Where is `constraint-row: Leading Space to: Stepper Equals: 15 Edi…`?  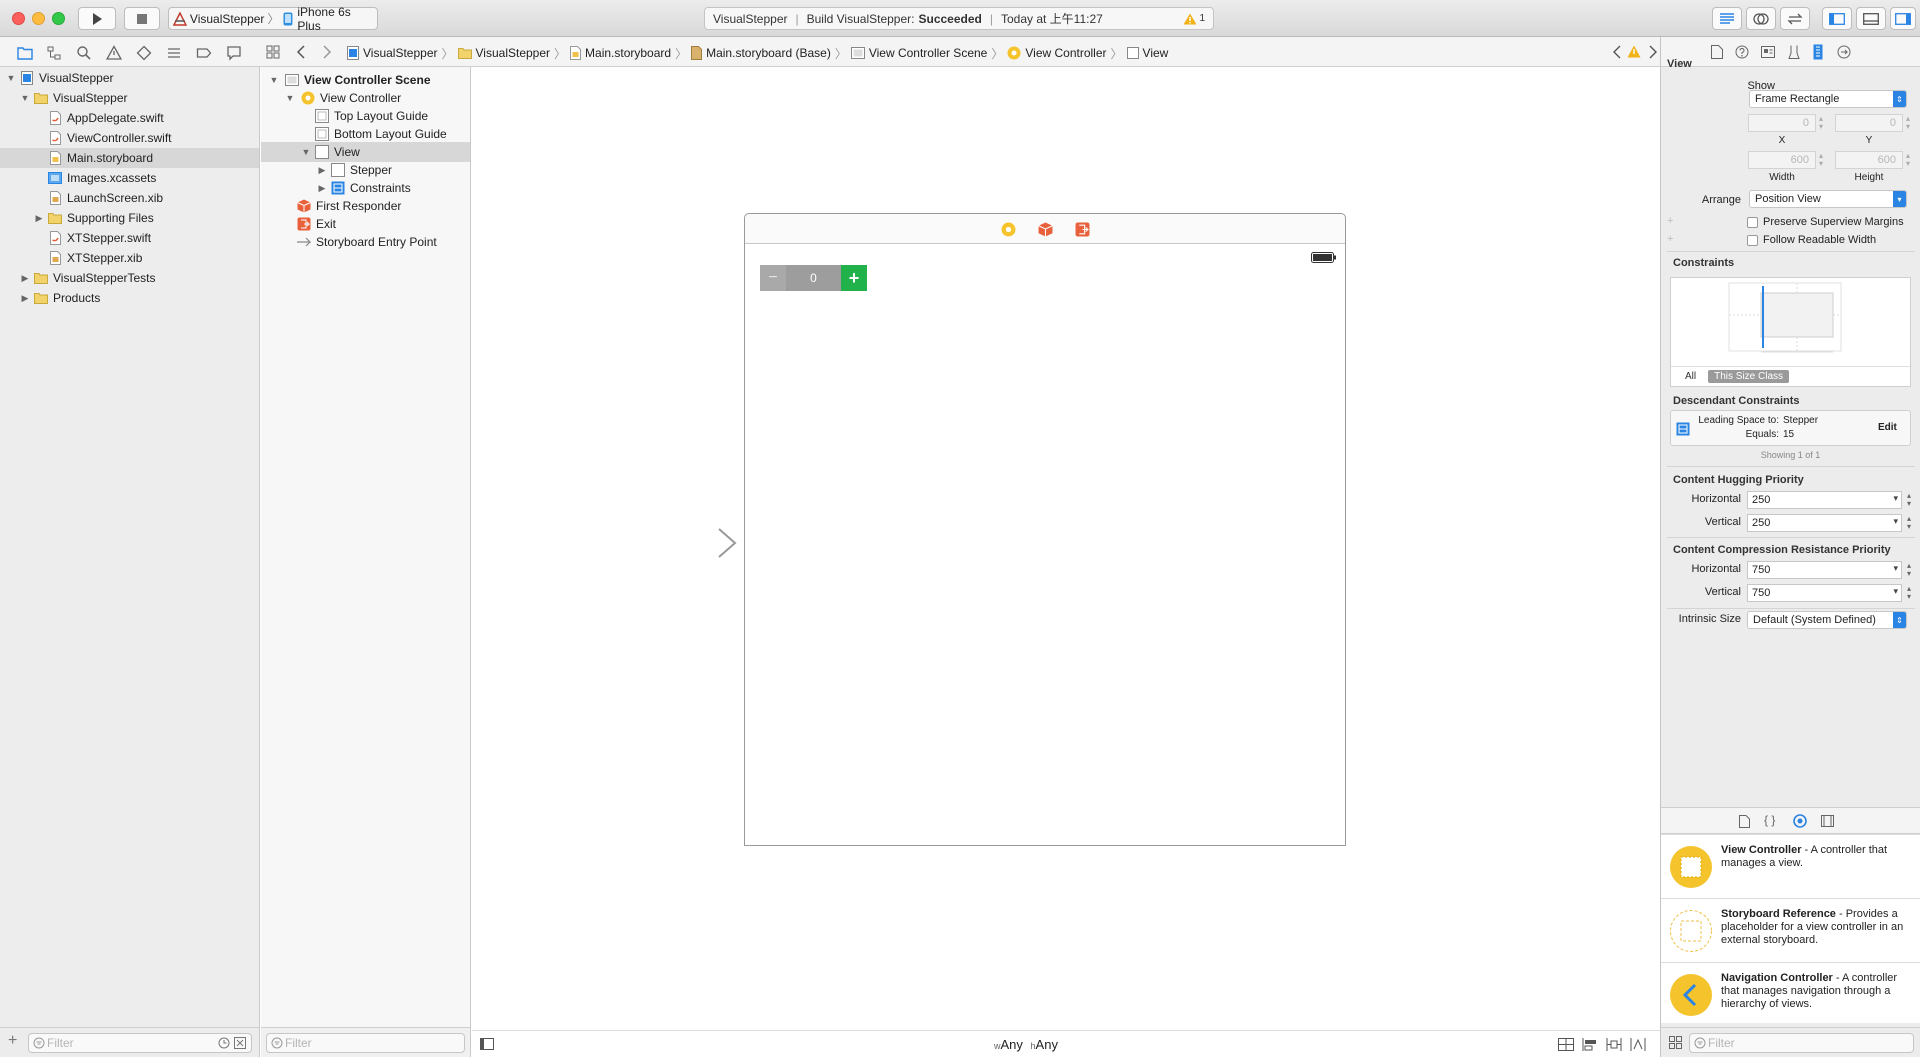 constraint-row: Leading Space to: Stepper Equals: 15 Edi… is located at coordinates (1790, 428).